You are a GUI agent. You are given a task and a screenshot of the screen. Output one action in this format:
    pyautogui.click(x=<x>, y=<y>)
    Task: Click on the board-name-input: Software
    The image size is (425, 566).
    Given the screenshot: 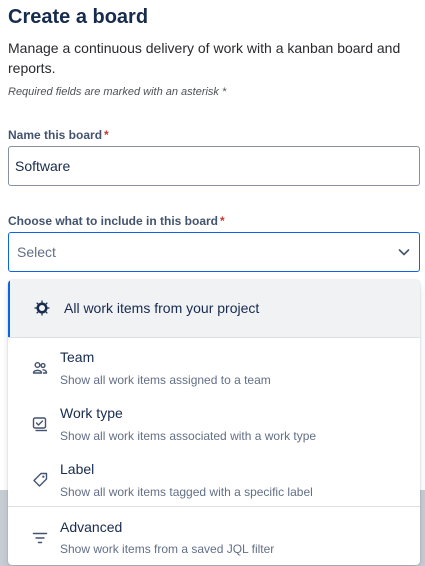 What is the action you would take?
    pyautogui.click(x=214, y=166)
    